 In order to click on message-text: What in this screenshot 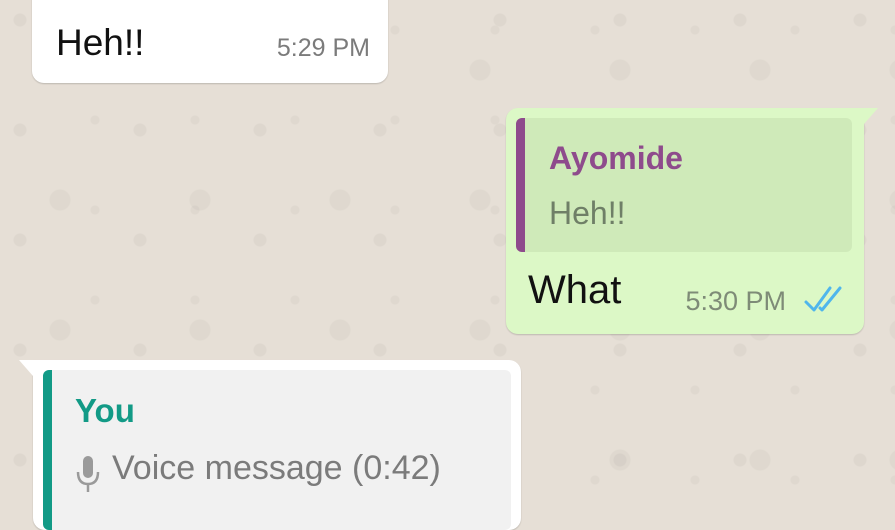, I will do `click(575, 290)`.